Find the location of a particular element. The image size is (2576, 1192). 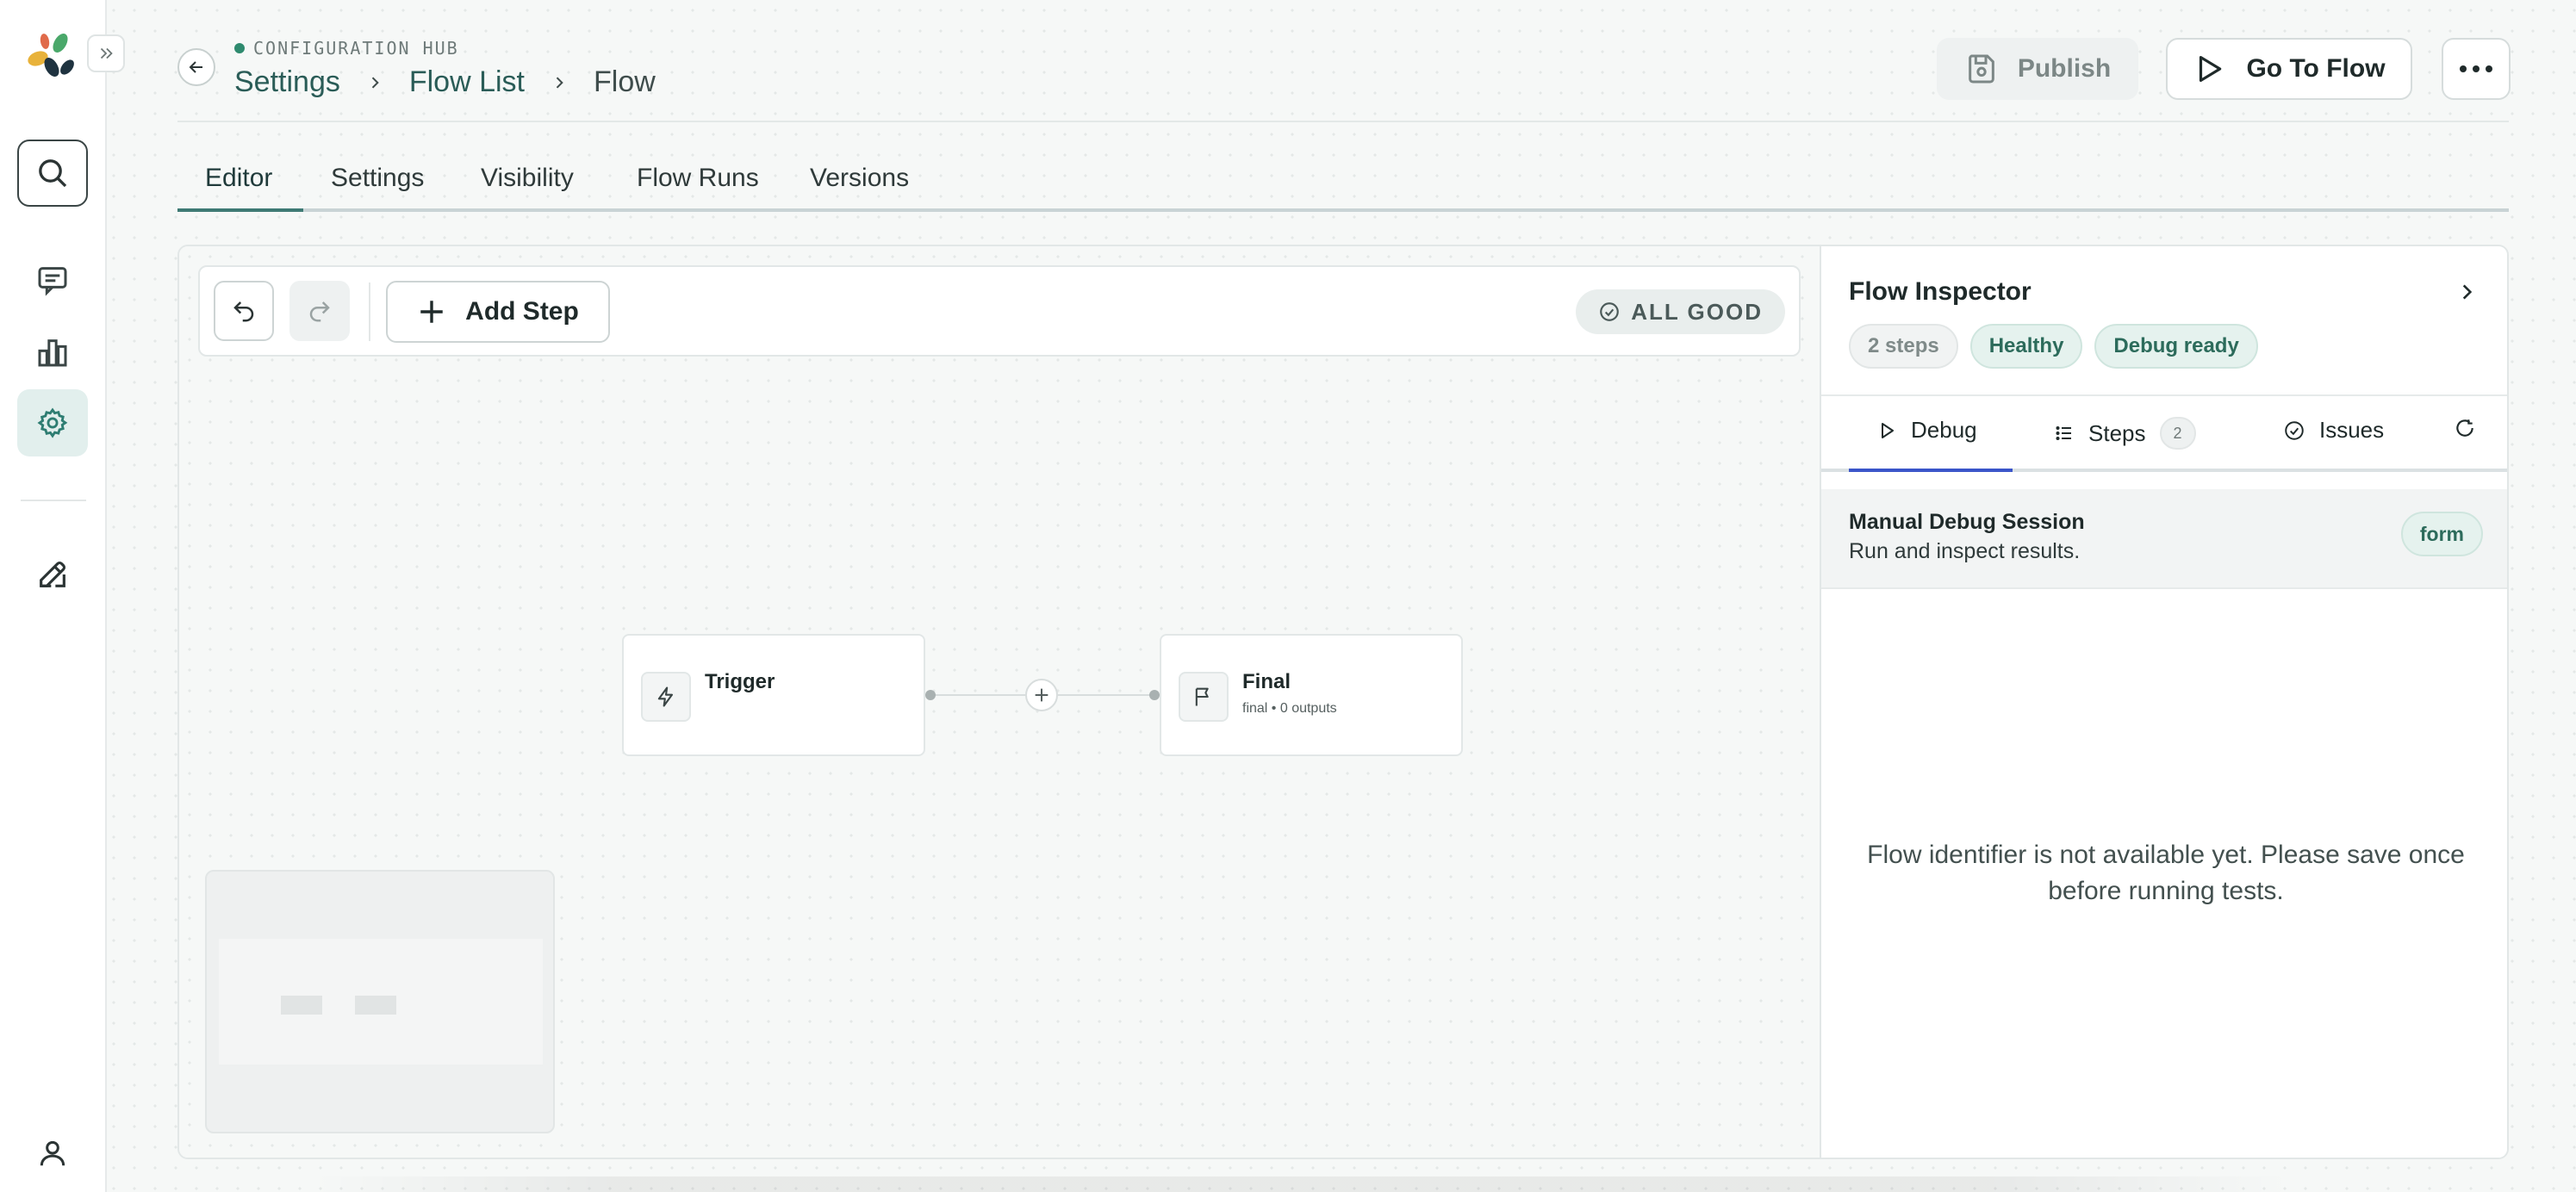

rail-analytics-button is located at coordinates (53, 352).